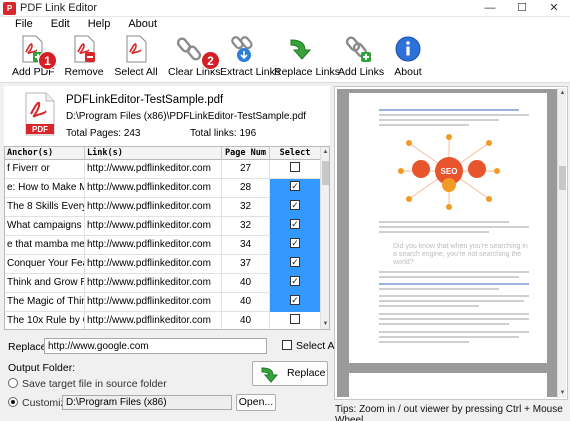  Describe the element at coordinates (408, 58) in the screenshot. I see `about-button: About` at that location.